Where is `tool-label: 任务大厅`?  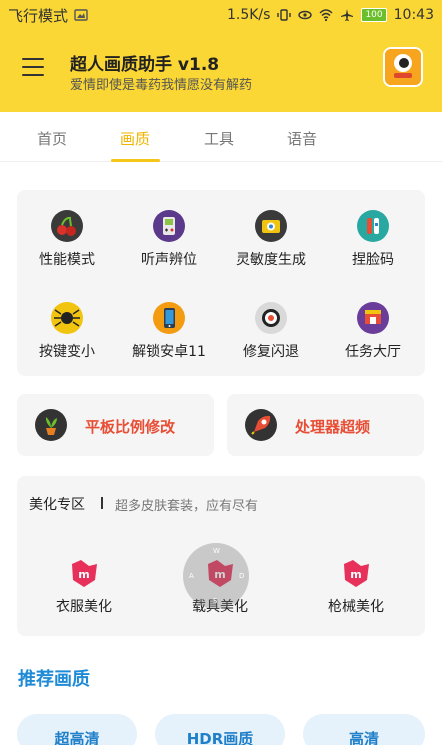
tool-label: 任务大厅 is located at coordinates (373, 352).